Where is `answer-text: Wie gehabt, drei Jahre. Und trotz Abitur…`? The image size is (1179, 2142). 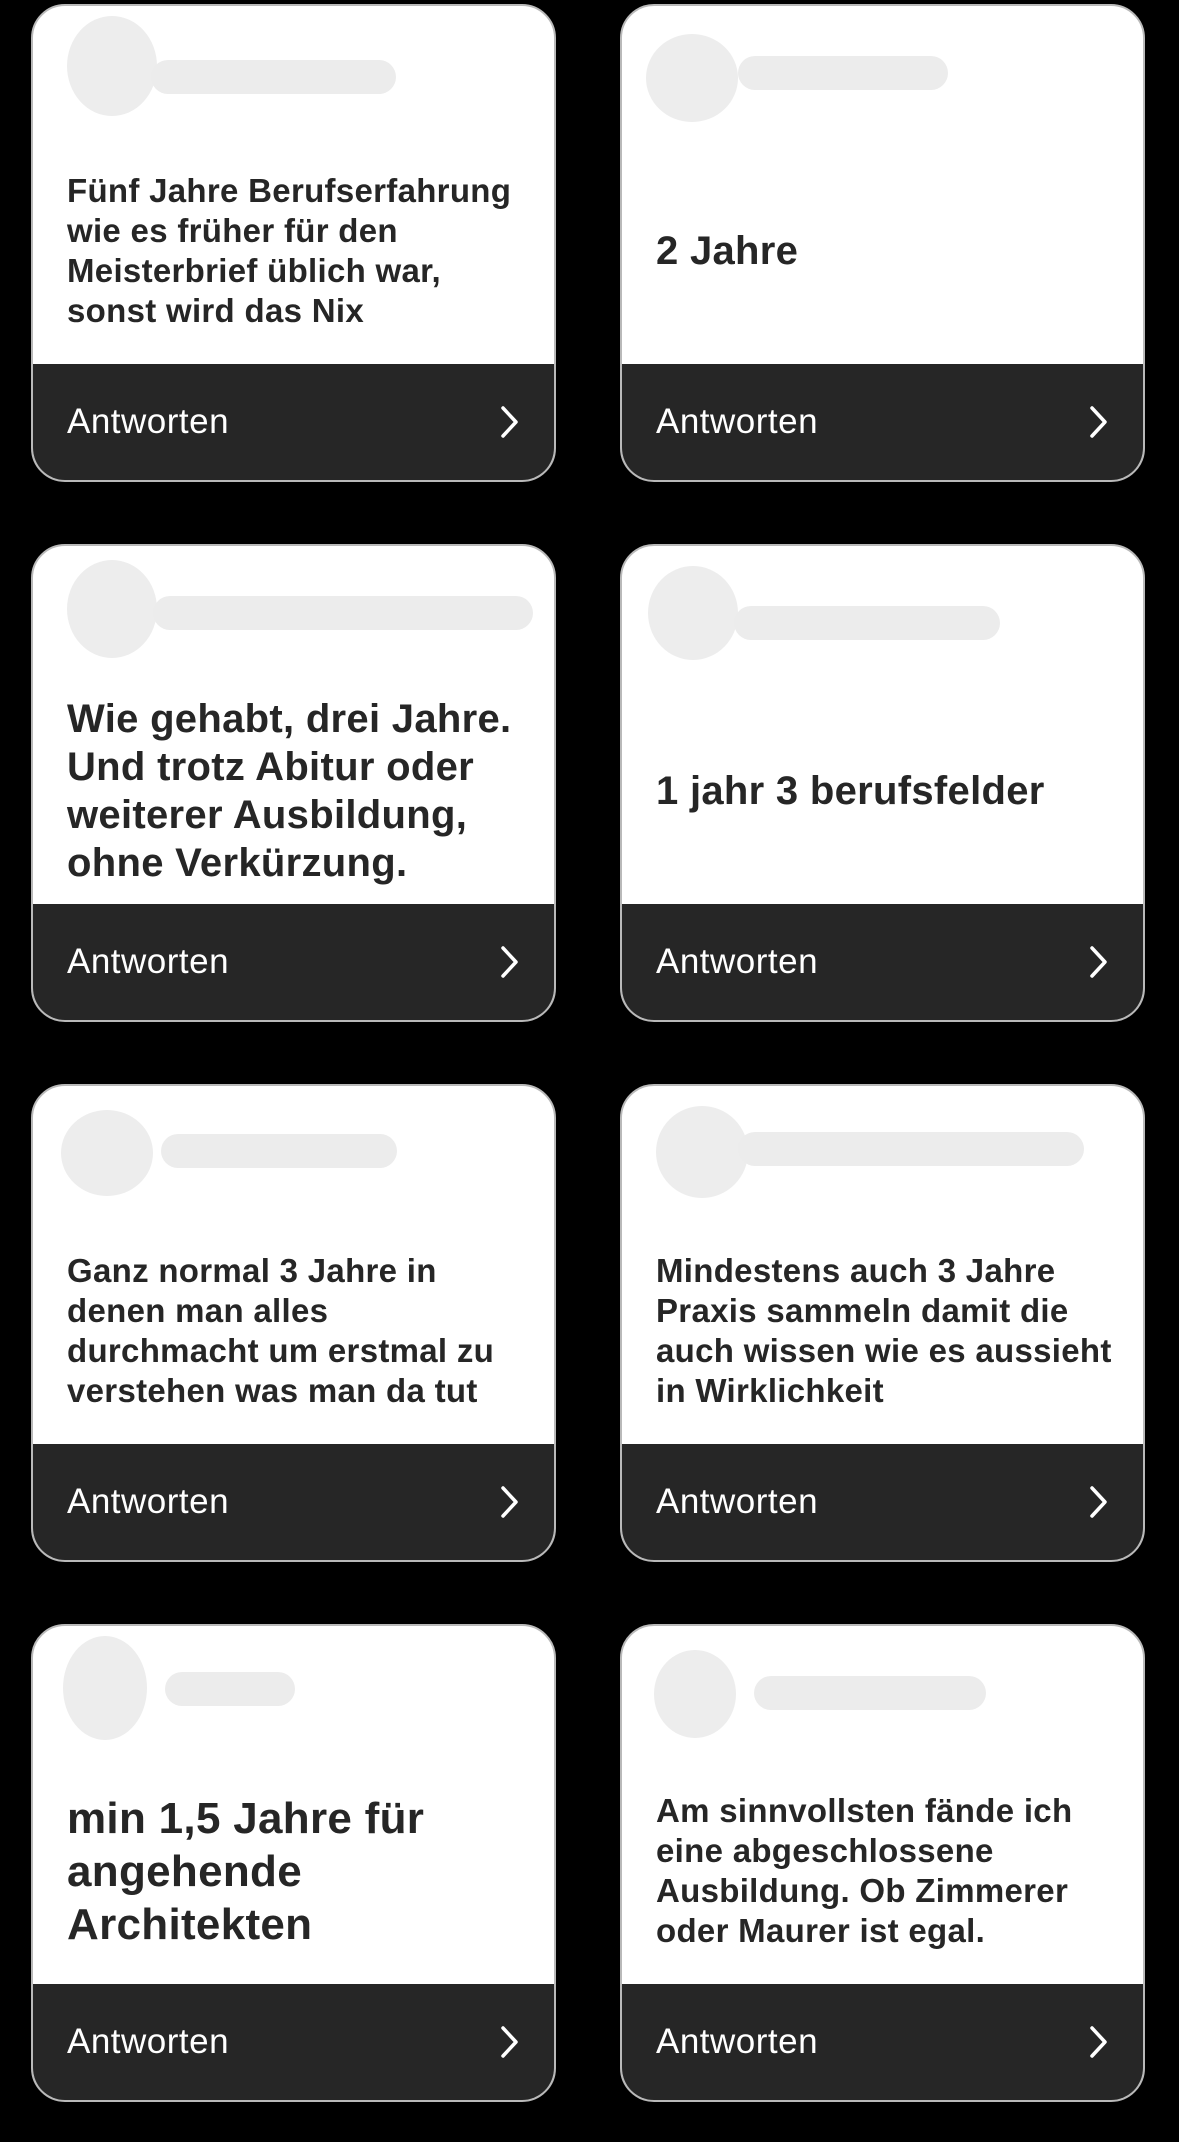 answer-text: Wie gehabt, drei Jahre. Und trotz Abitur… is located at coordinates (289, 791).